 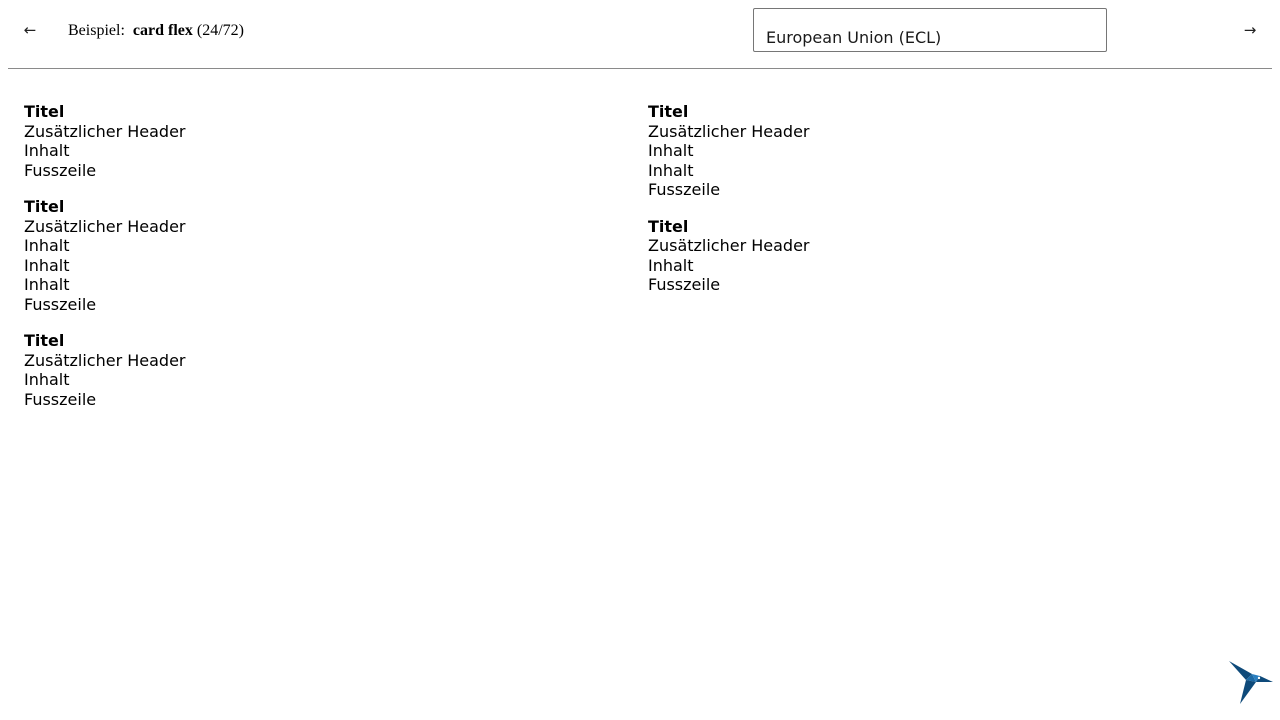 What do you see at coordinates (96, 30) in the screenshot?
I see `example-prefix: Beispiel:` at bounding box center [96, 30].